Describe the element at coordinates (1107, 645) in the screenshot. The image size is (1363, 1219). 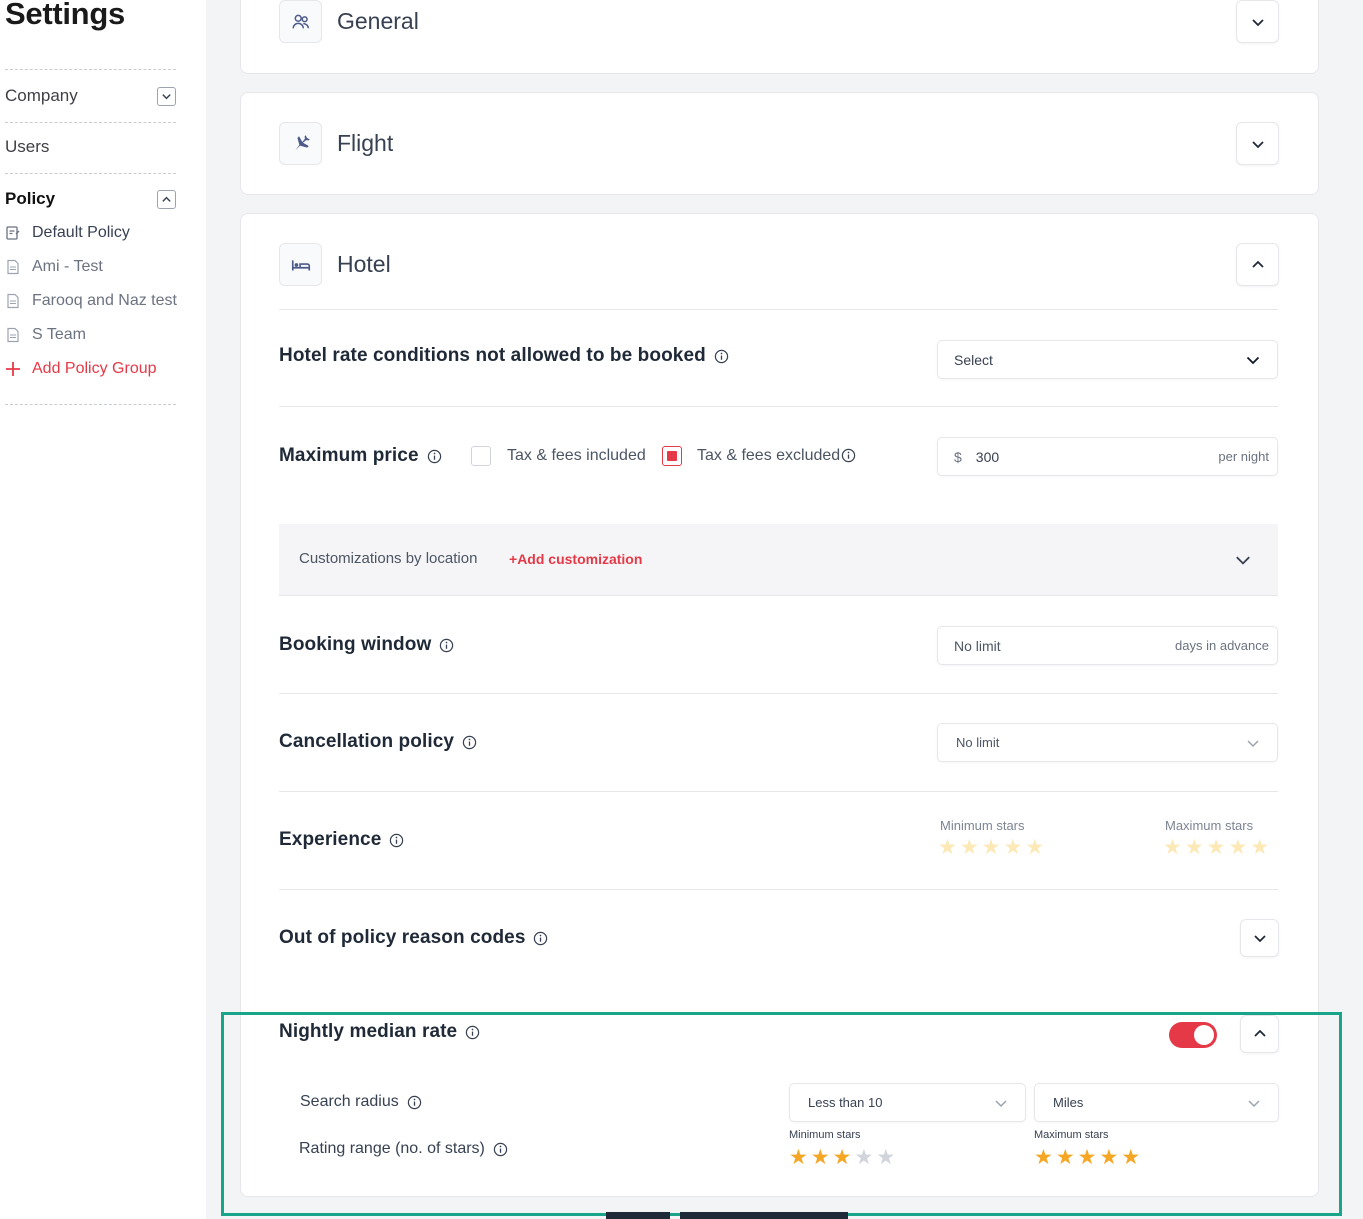
I see `booking-window-input: No limit days in advance` at that location.